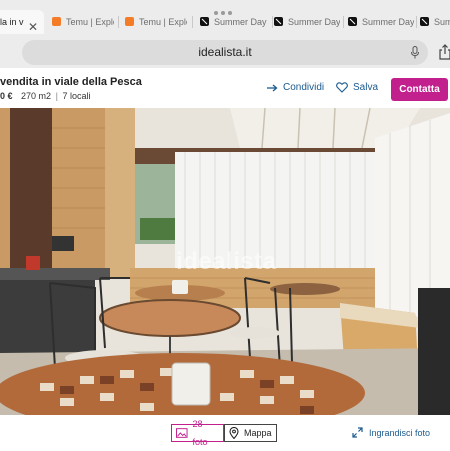 Image resolution: width=450 pixels, height=451 pixels. I want to click on tab-summer-3: Summer Day, so click(381, 22).